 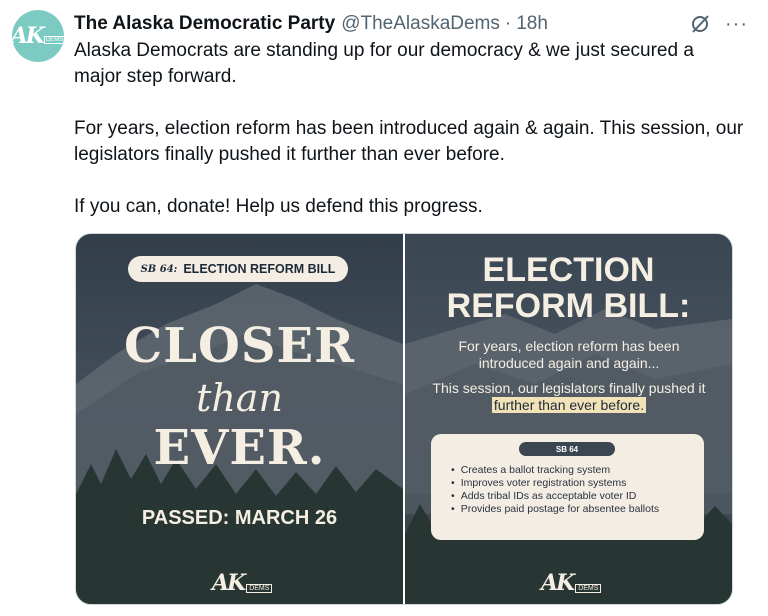 What do you see at coordinates (736, 24) in the screenshot?
I see `more-options-icon: ···` at bounding box center [736, 24].